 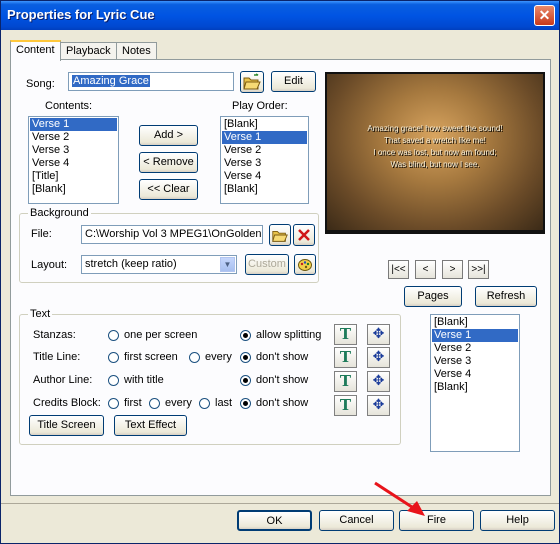 I want to click on red-x-icon, so click(x=304, y=235).